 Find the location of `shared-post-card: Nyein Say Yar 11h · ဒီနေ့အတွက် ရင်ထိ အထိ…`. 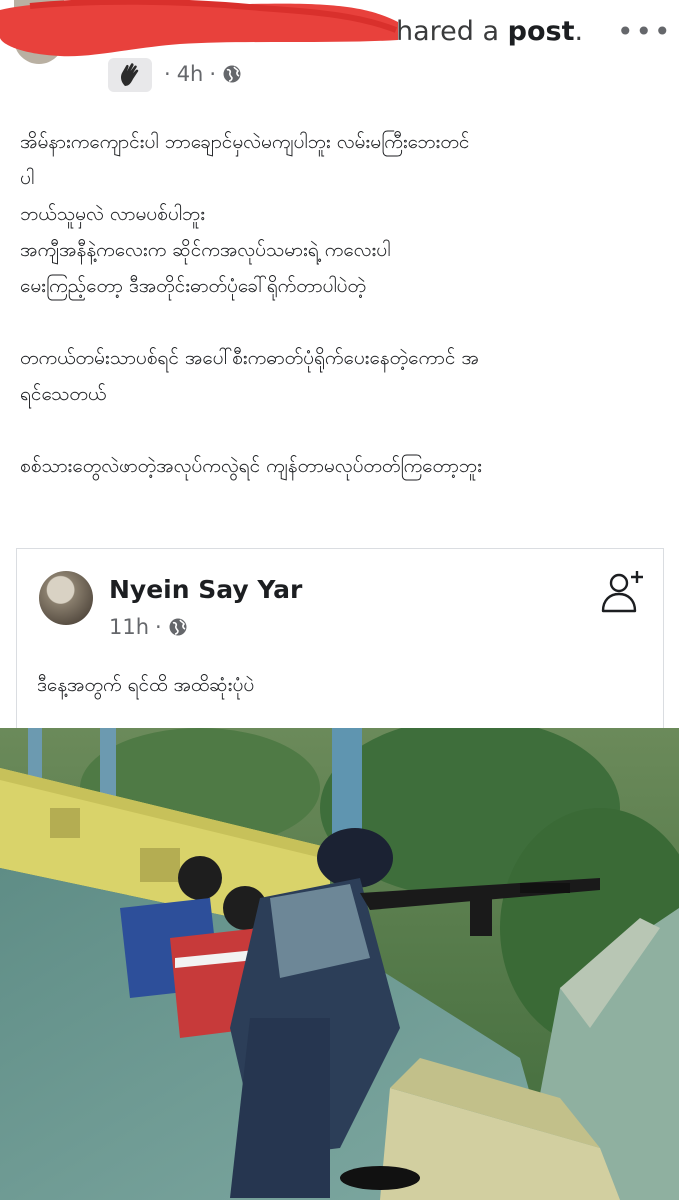

shared-post-card: Nyein Say Yar 11h · ဒီနေ့အတွက် ရင်ထိ အထိ… is located at coordinates (340, 638).